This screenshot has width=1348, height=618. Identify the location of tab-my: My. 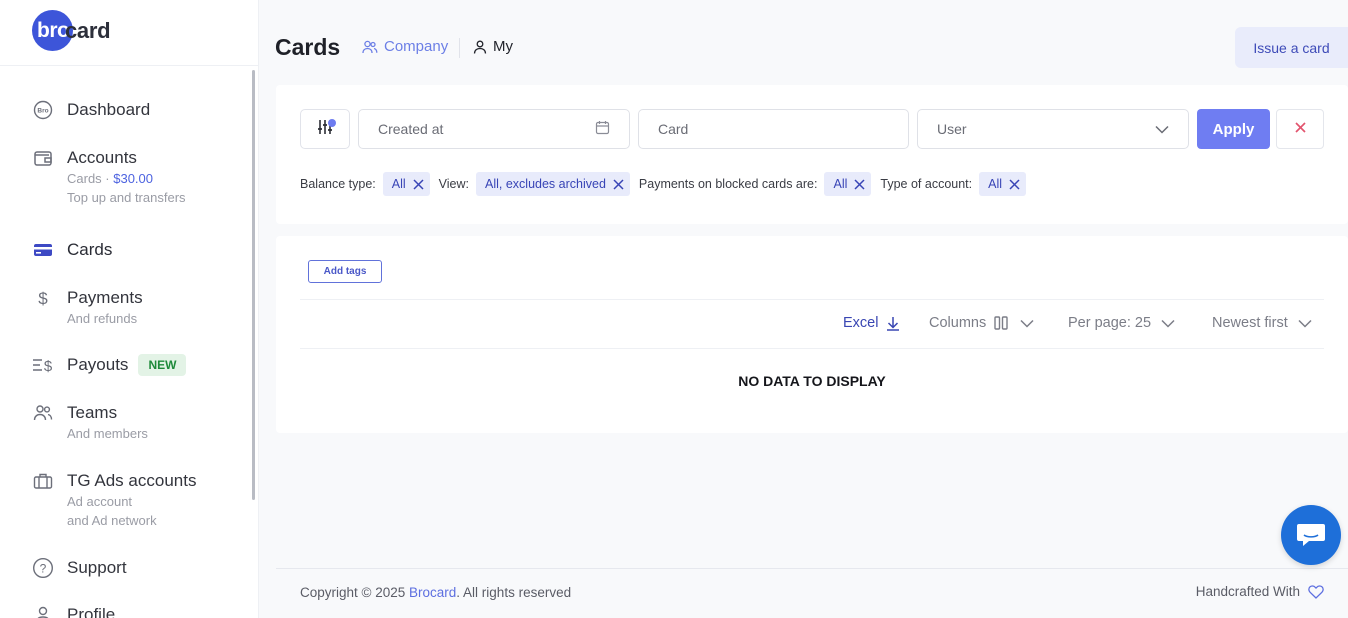
(493, 46).